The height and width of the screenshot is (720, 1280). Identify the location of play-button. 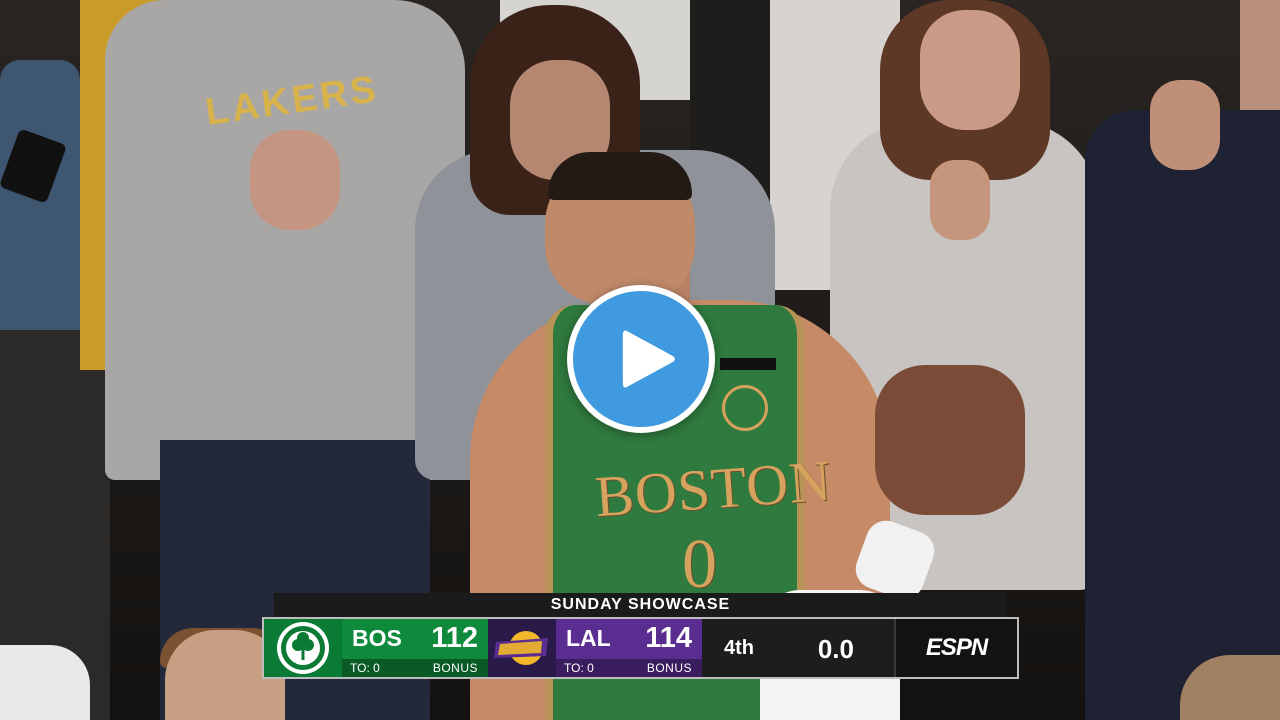
(641, 359).